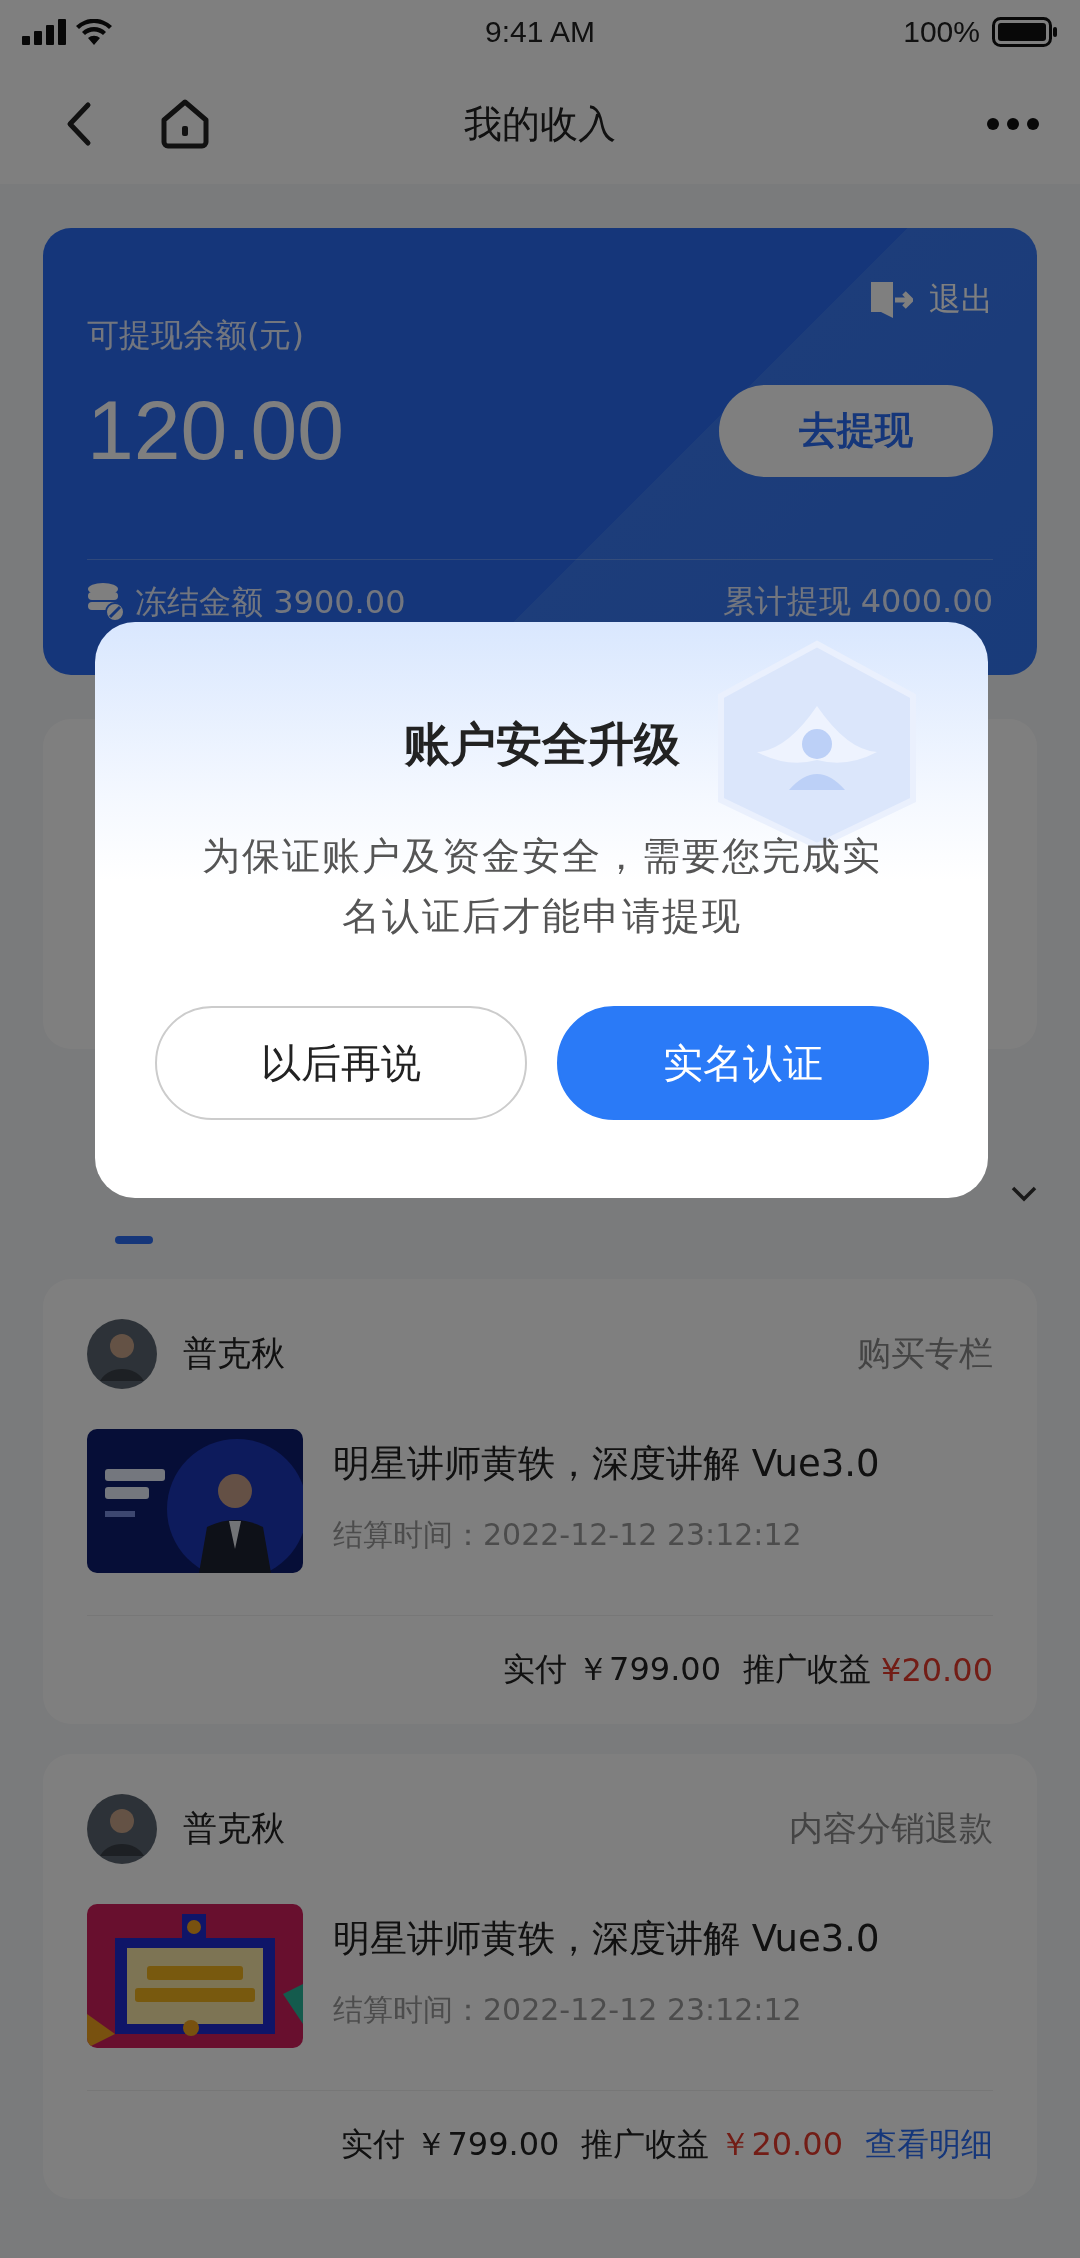 This screenshot has height=2258, width=1080. Describe the element at coordinates (44, 32) in the screenshot. I see `signal-icon` at that location.